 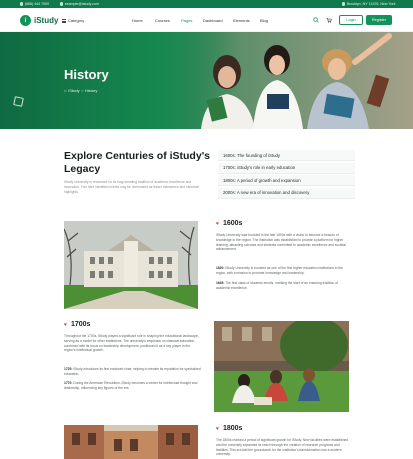 I want to click on register-button: Register, so click(x=379, y=20).